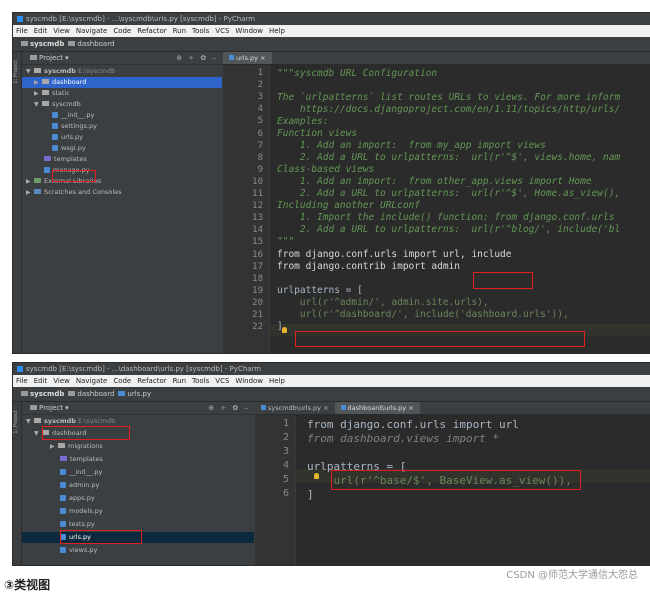  Describe the element at coordinates (16, 72) in the screenshot. I see `side-tab-label: 1: Project` at that location.